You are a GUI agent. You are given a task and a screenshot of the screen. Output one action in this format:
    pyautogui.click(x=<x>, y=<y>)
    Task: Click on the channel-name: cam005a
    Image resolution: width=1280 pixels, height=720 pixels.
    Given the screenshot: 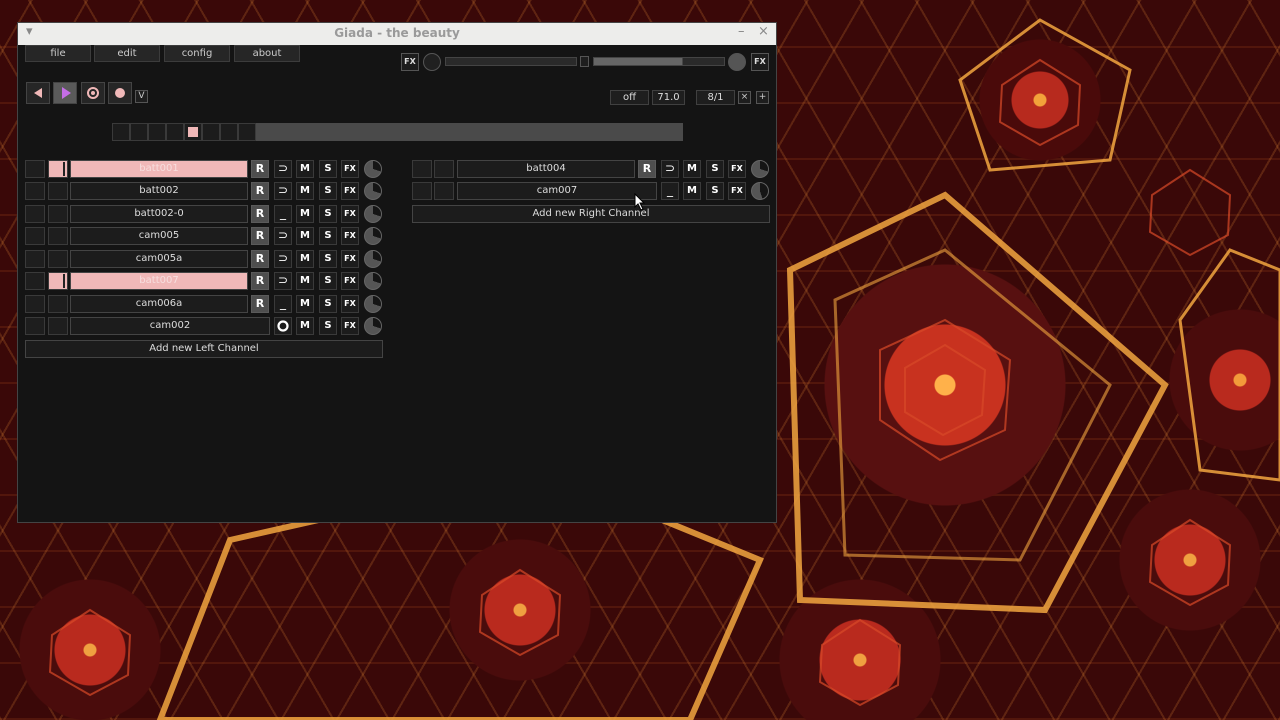 What is the action you would take?
    pyautogui.click(x=159, y=259)
    